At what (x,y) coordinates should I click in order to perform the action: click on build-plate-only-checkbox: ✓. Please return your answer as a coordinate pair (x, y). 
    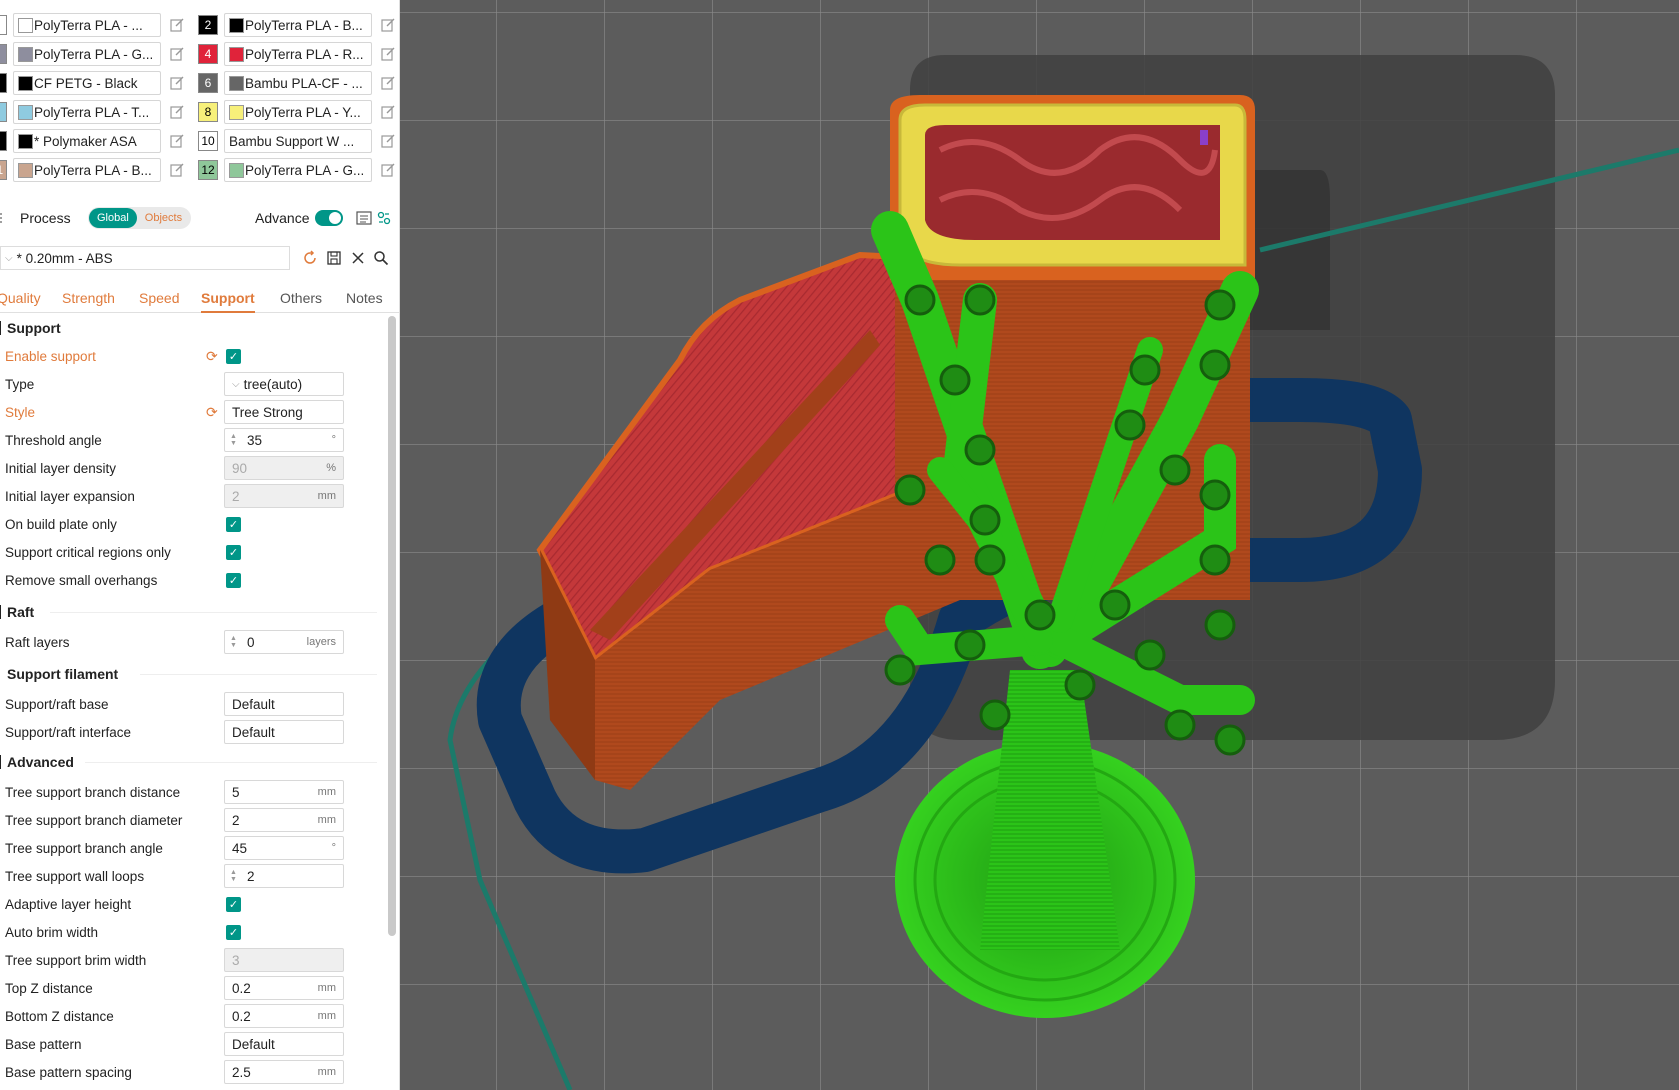
    Looking at the image, I should click on (233, 524).